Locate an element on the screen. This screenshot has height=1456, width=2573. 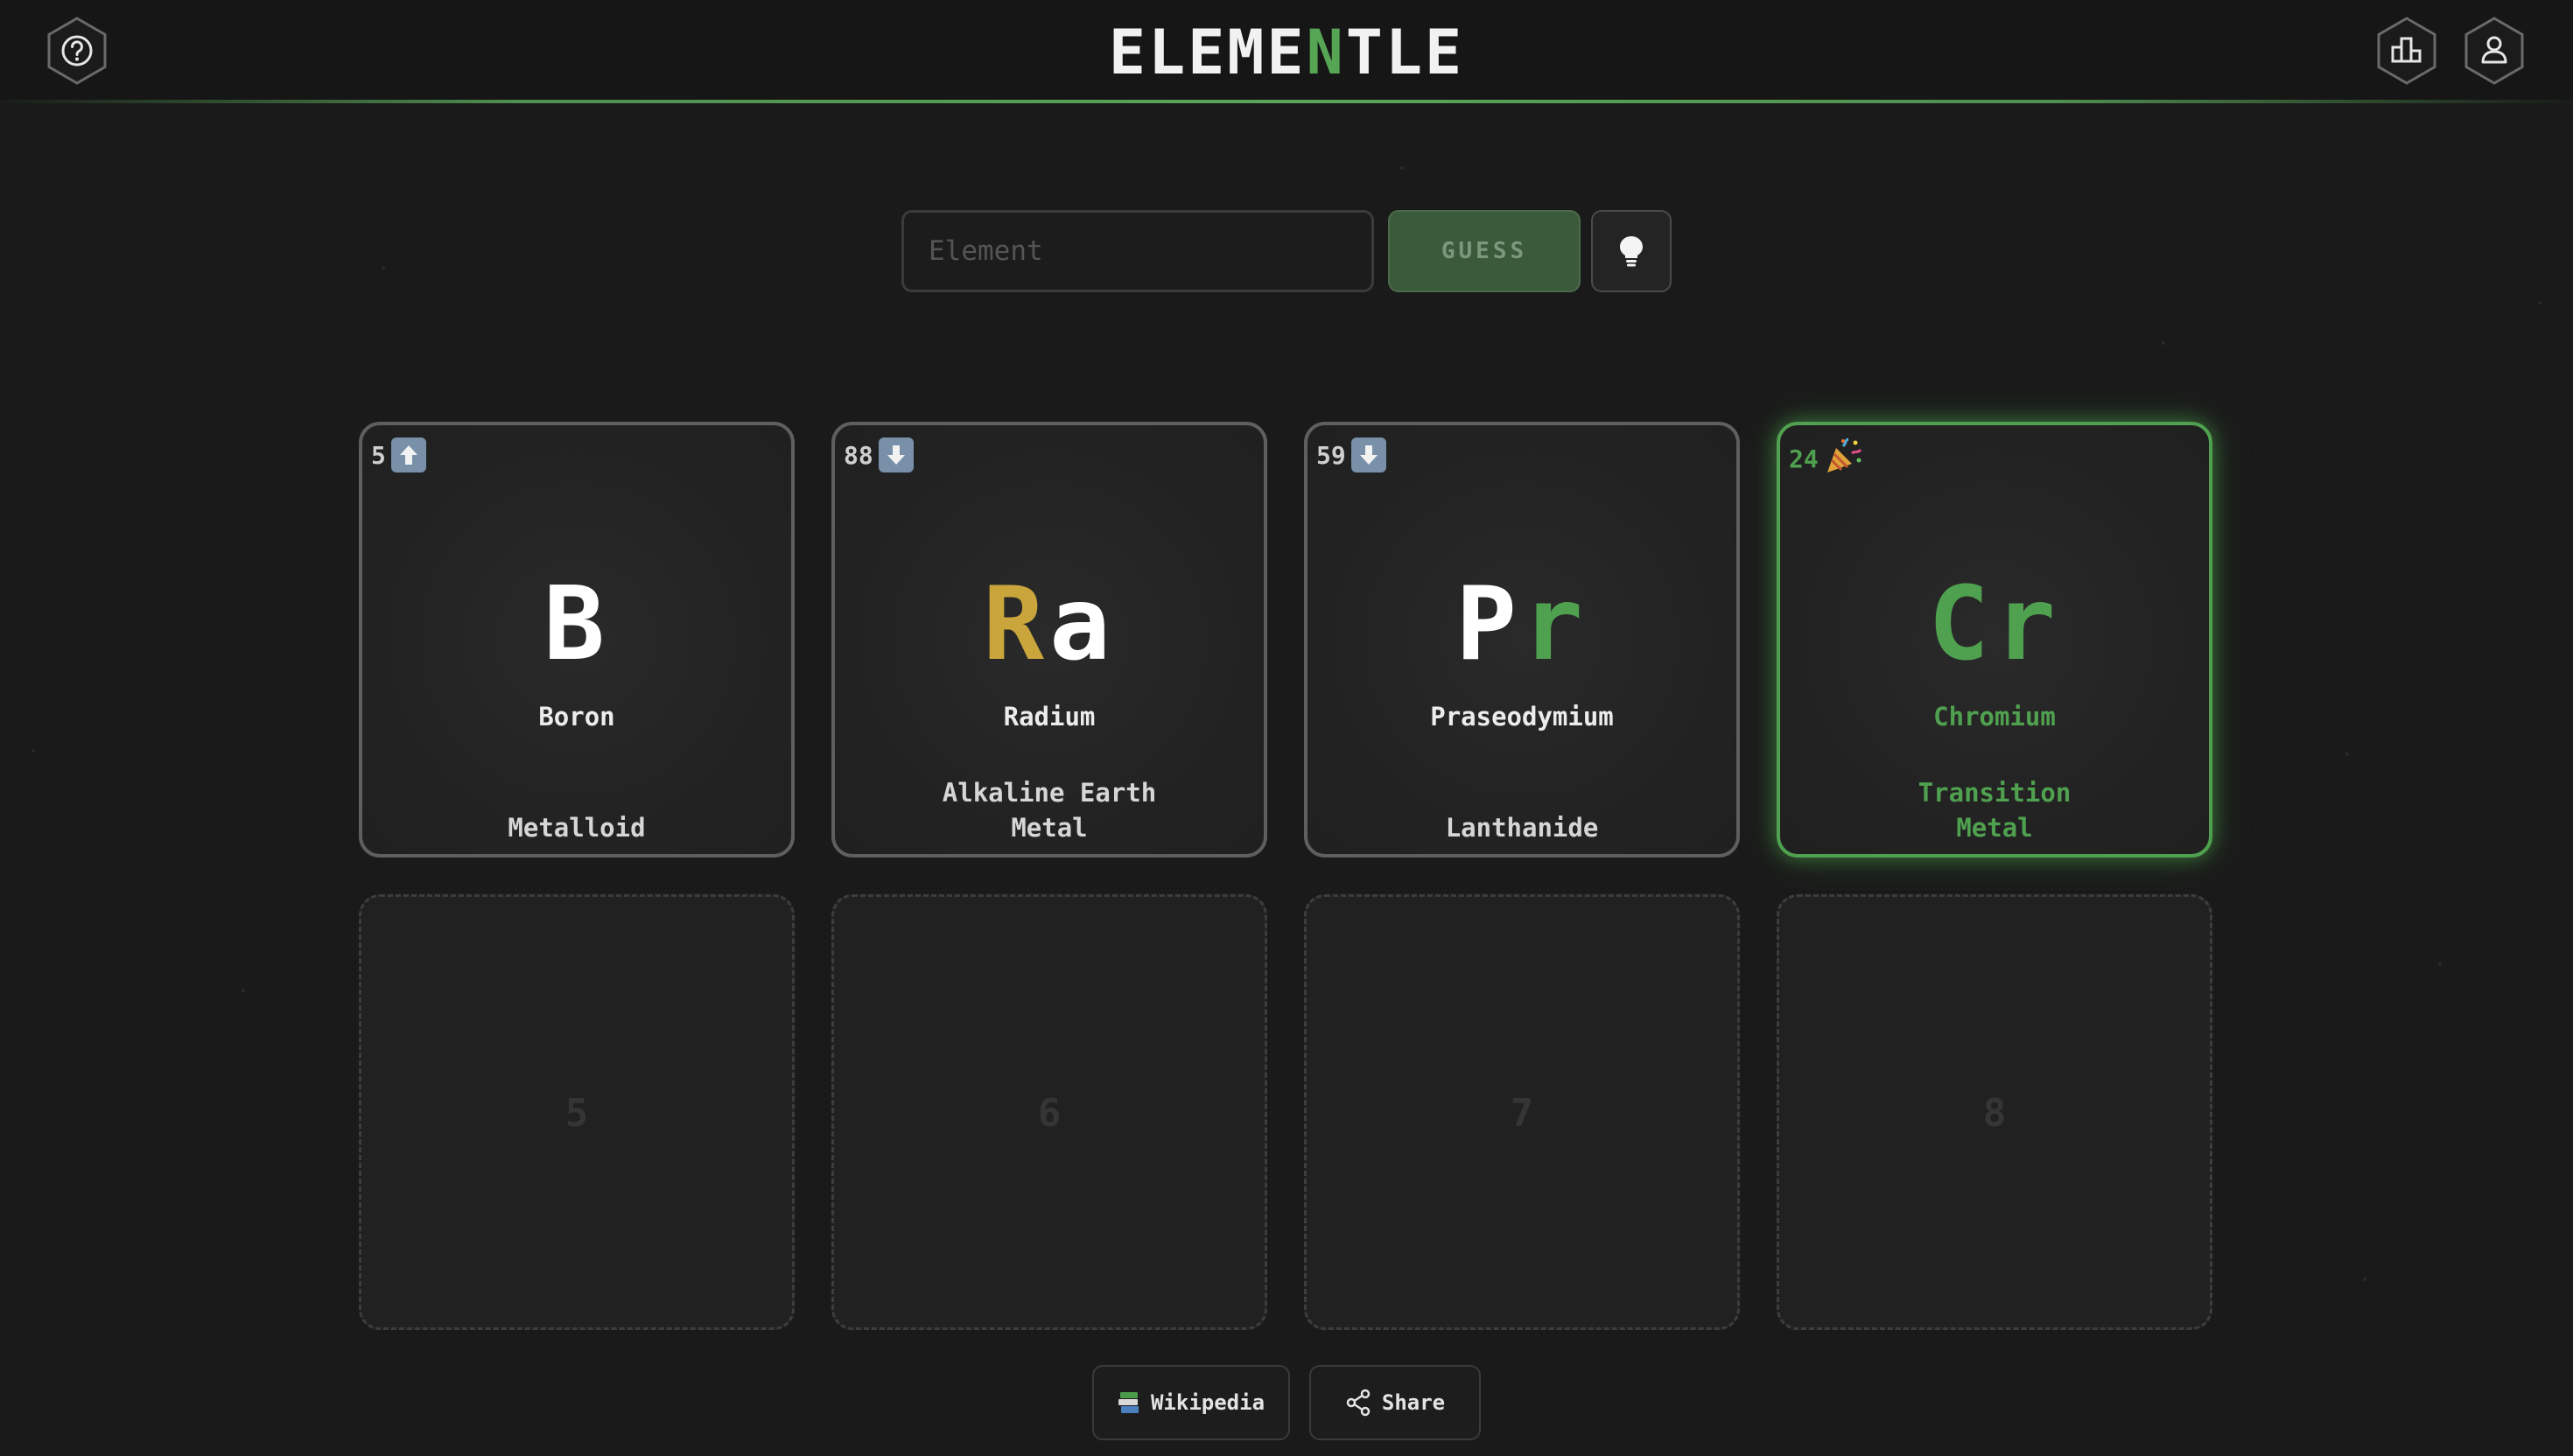
guess-card: 88 Ra Radium Alkaline Earth Metal is located at coordinates (1049, 640).